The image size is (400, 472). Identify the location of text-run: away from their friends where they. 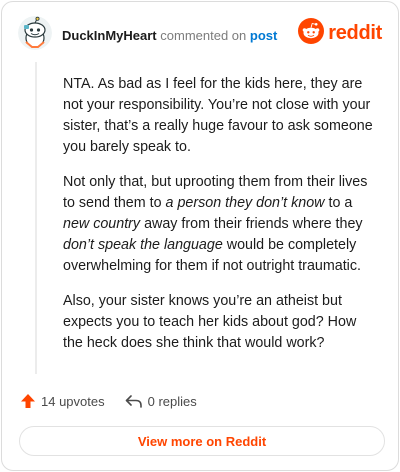
(251, 224).